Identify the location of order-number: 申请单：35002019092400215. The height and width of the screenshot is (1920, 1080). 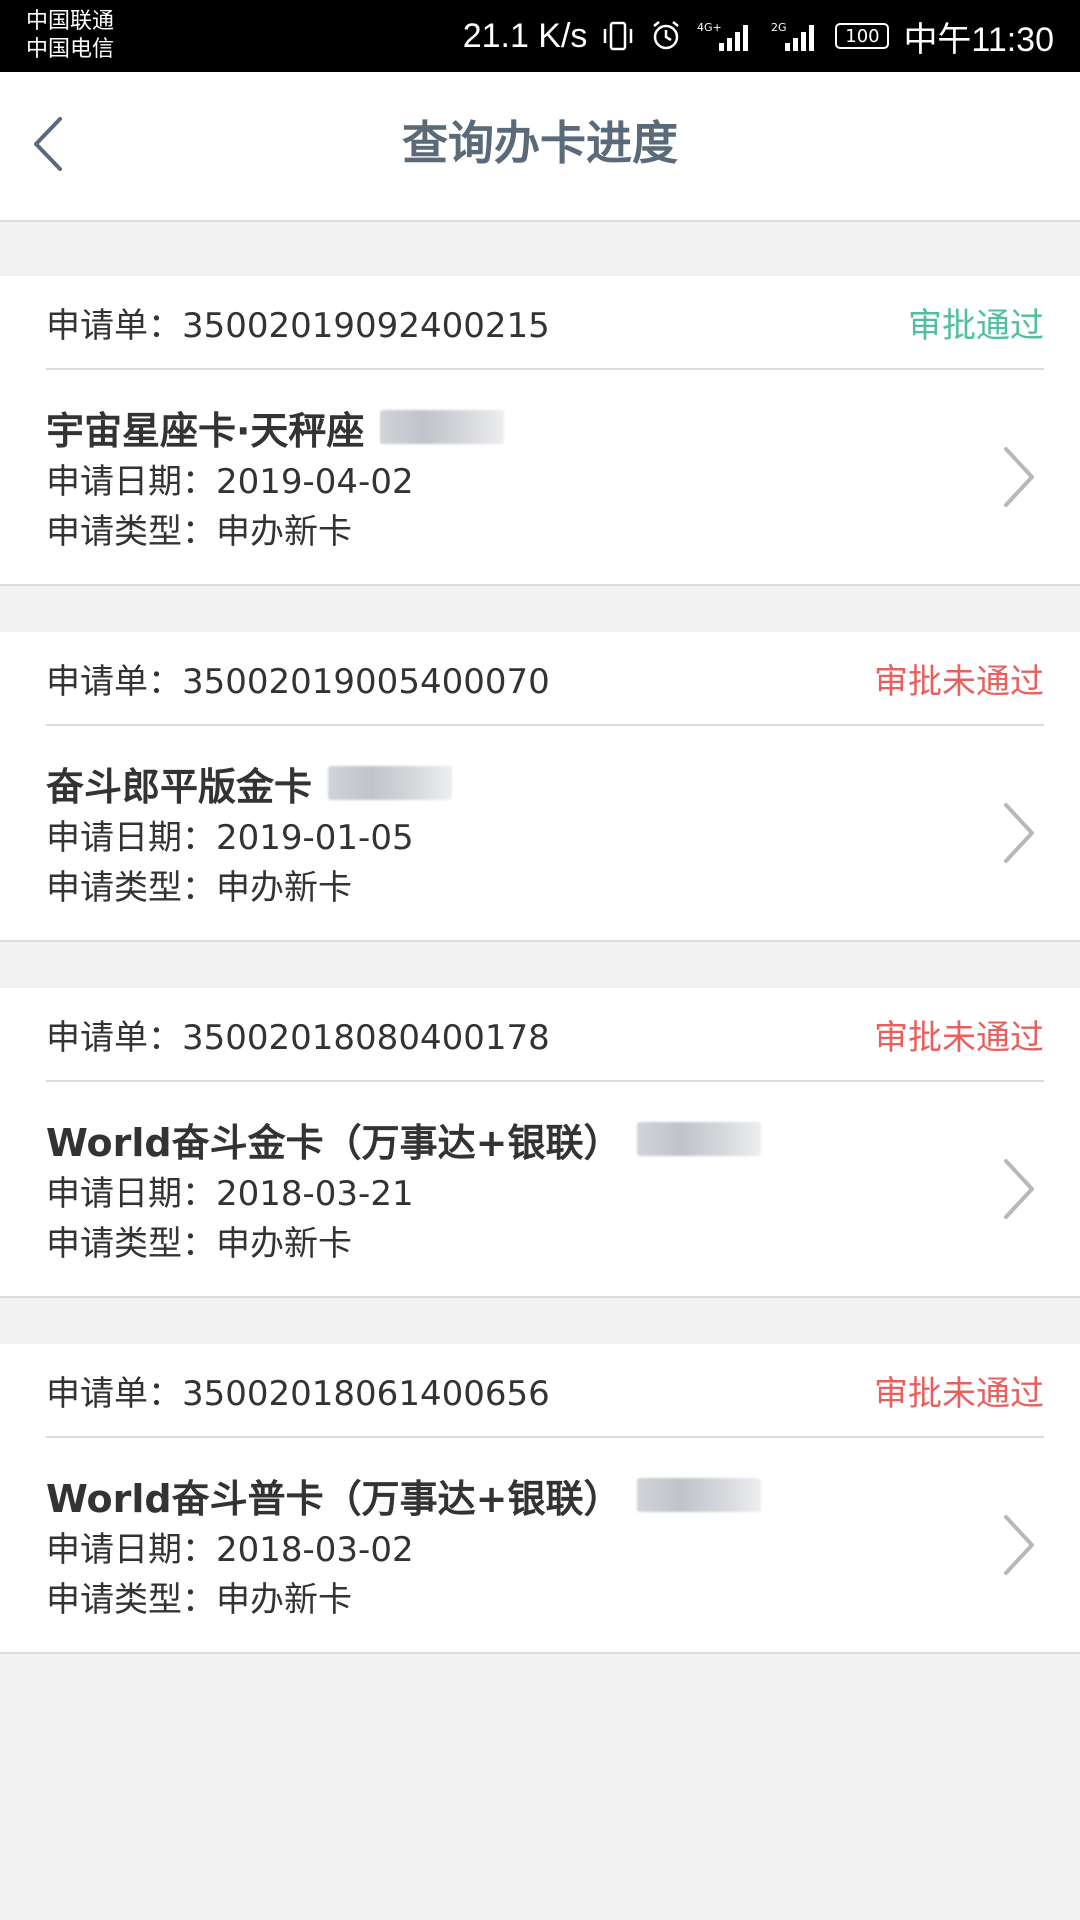
(298, 325).